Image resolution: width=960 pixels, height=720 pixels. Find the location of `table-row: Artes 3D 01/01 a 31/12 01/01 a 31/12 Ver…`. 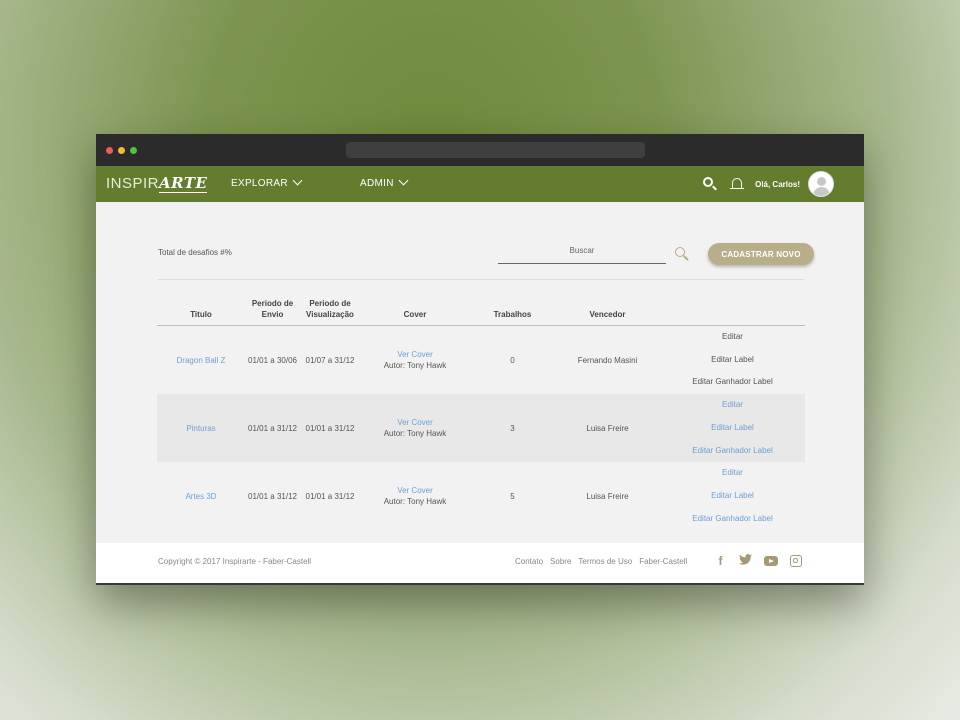

table-row: Artes 3D 01/01 a 31/12 01/01 a 31/12 Ver… is located at coordinates (481, 496).